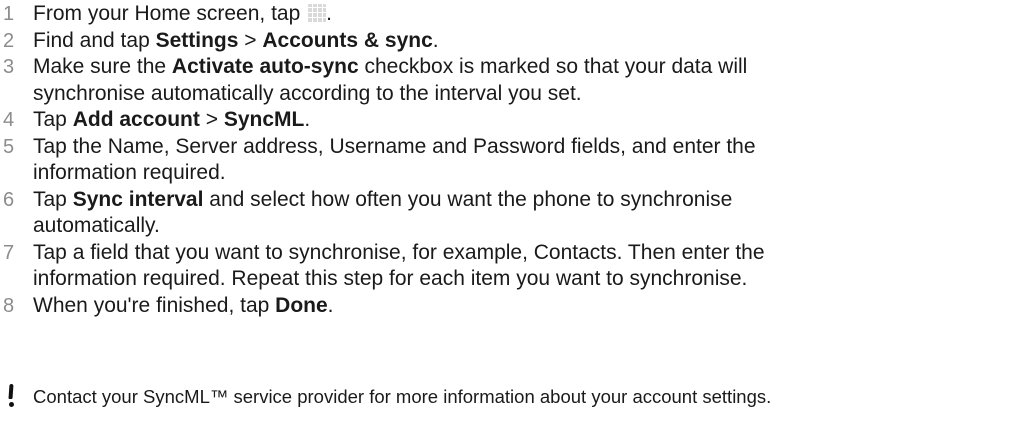  I want to click on settings-term: Settings, so click(197, 40).